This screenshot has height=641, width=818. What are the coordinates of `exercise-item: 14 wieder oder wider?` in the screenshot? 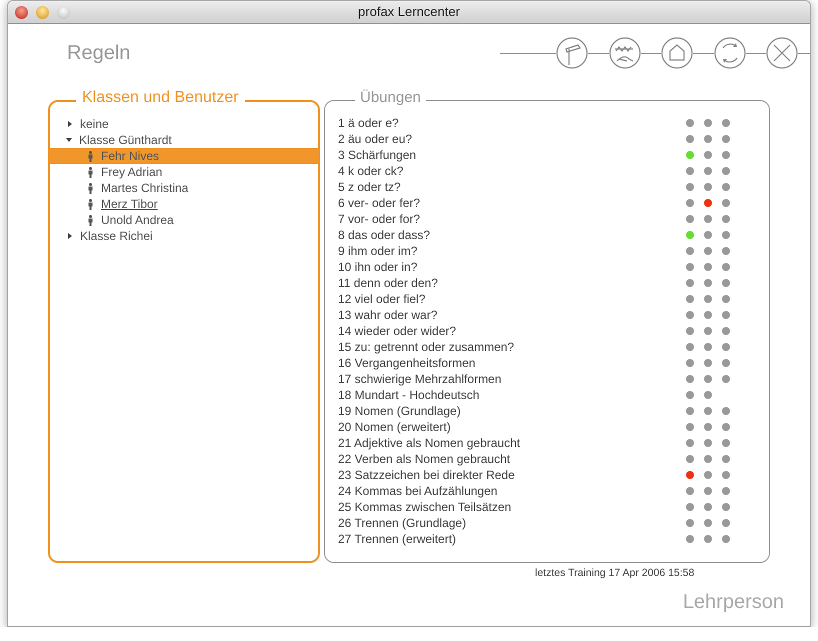 It's located at (512, 331).